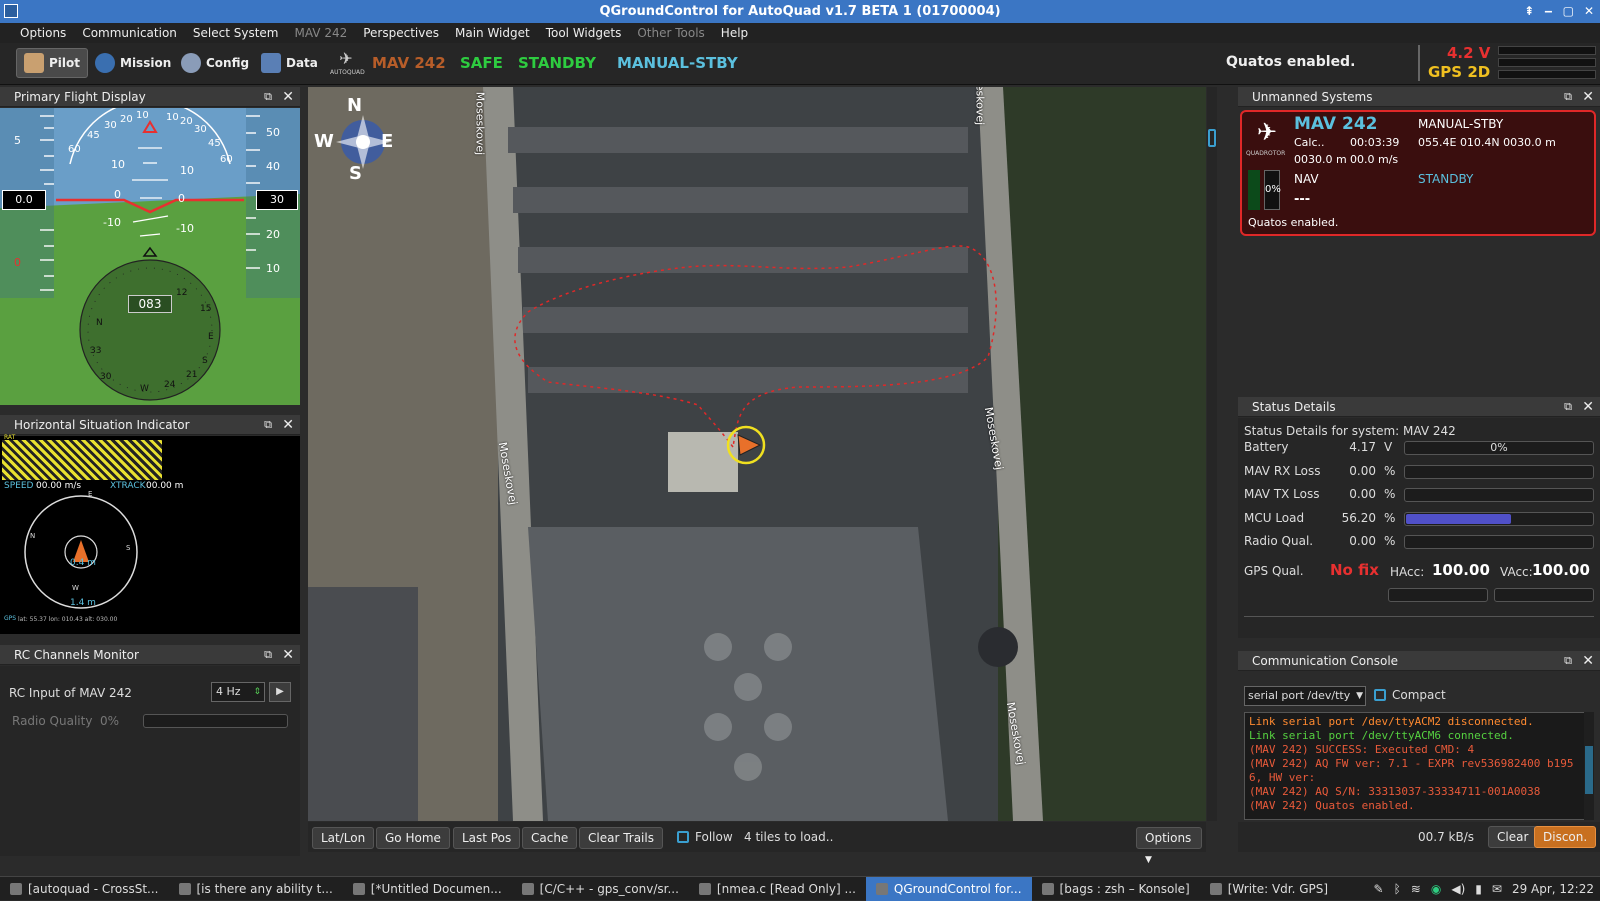  Describe the element at coordinates (1269, 889) in the screenshot. I see `taskbar-item: [Write: Vdr. GPS]` at that location.